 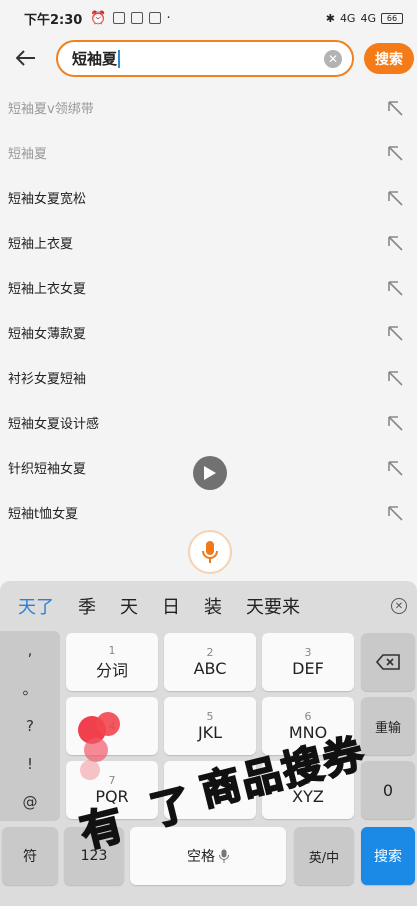 I want to click on symbol-label: 符, so click(x=30, y=857).